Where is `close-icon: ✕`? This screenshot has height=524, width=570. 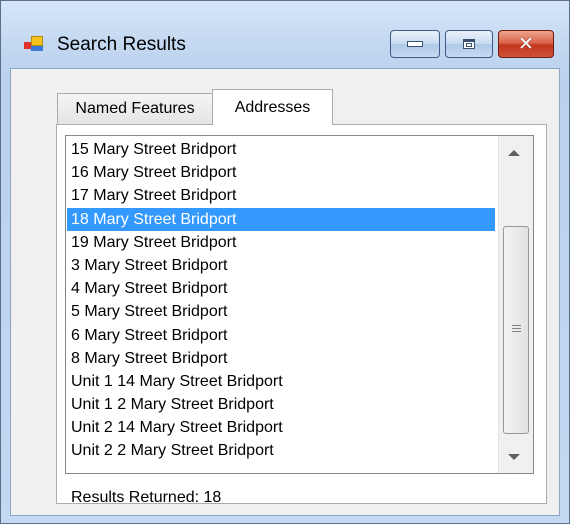 close-icon: ✕ is located at coordinates (526, 43).